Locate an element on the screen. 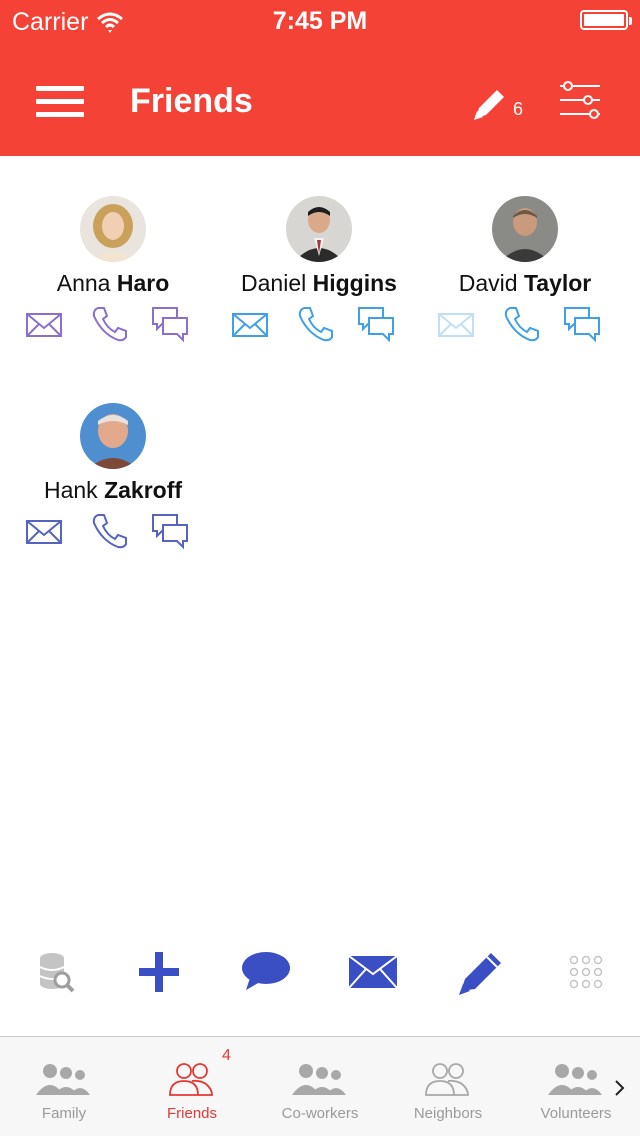 The height and width of the screenshot is (1136, 640). search-database-button is located at coordinates (56, 972).